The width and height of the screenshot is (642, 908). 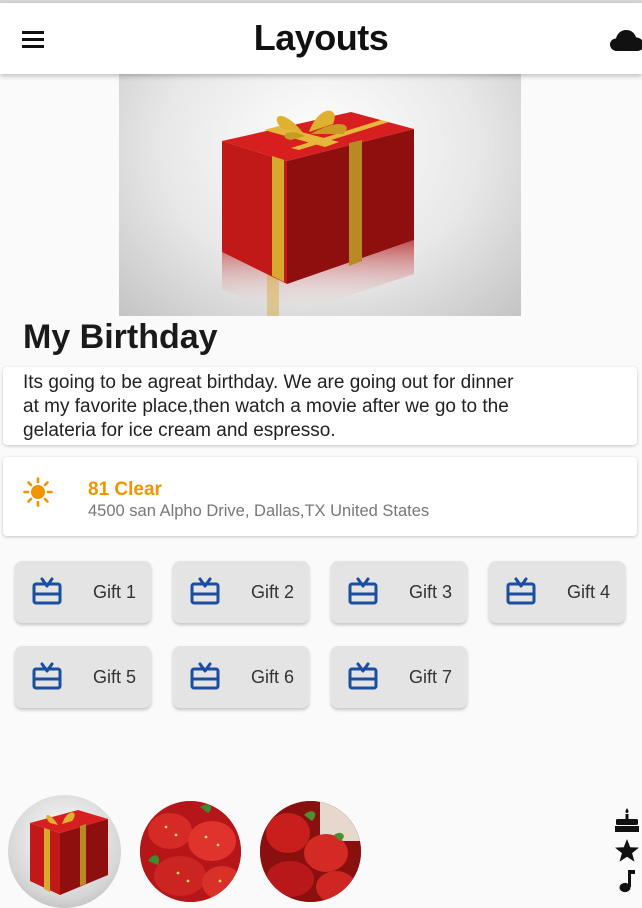 What do you see at coordinates (115, 677) in the screenshot?
I see `gift-label: Gift 5` at bounding box center [115, 677].